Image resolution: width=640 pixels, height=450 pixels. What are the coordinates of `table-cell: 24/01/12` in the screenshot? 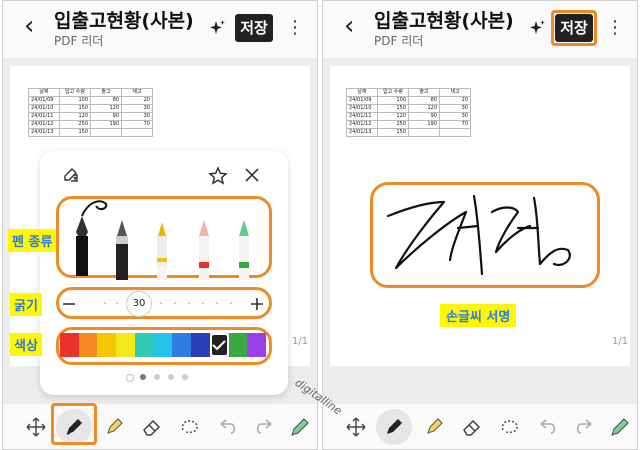 It's located at (44, 124).